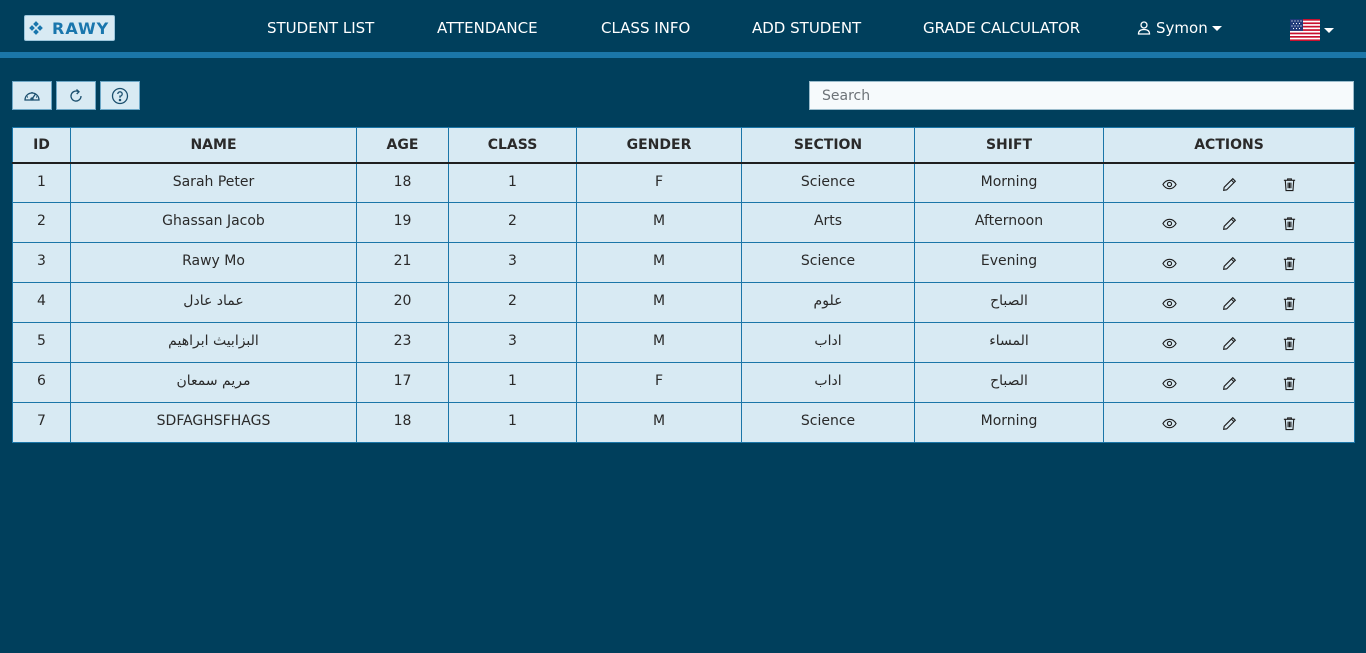  Describe the element at coordinates (402, 422) in the screenshot. I see `cell-age: 18` at that location.